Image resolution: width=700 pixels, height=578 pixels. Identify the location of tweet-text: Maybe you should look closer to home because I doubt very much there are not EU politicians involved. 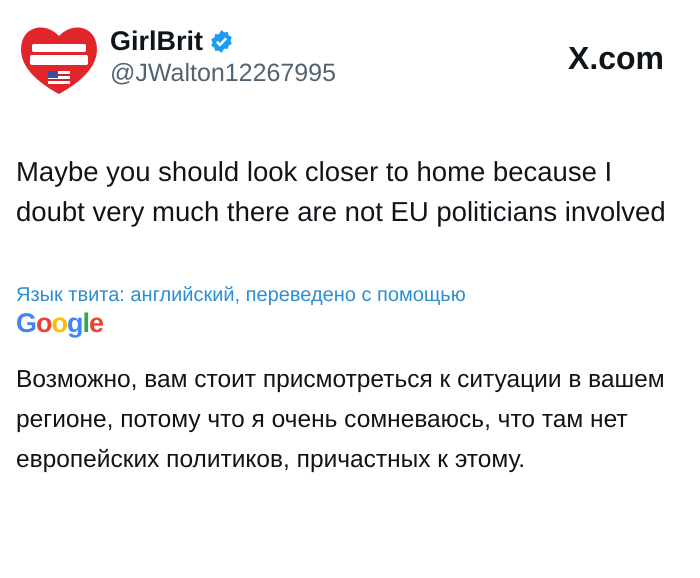
(341, 192).